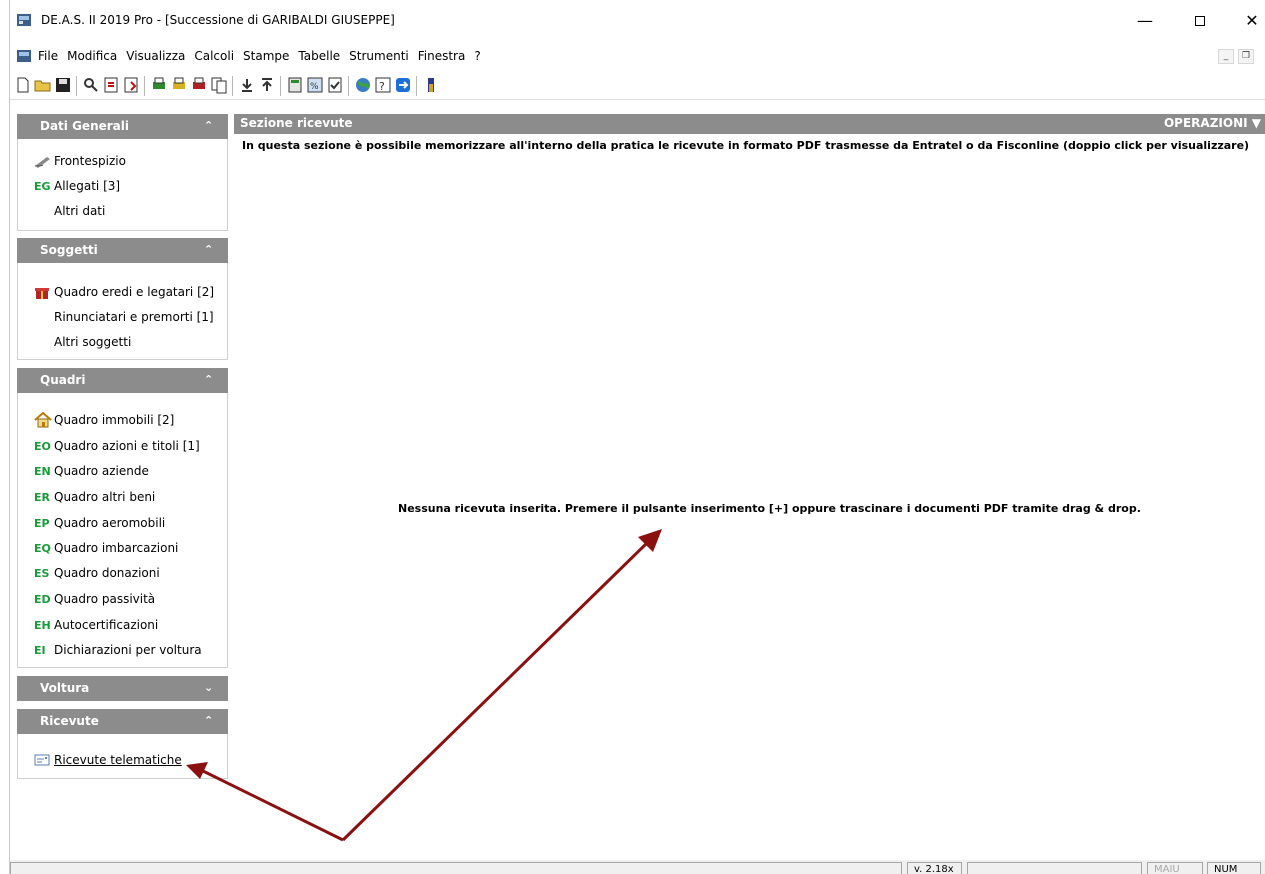 This screenshot has width=1265, height=874. What do you see at coordinates (475, 56) in the screenshot?
I see `menu-help: ?` at bounding box center [475, 56].